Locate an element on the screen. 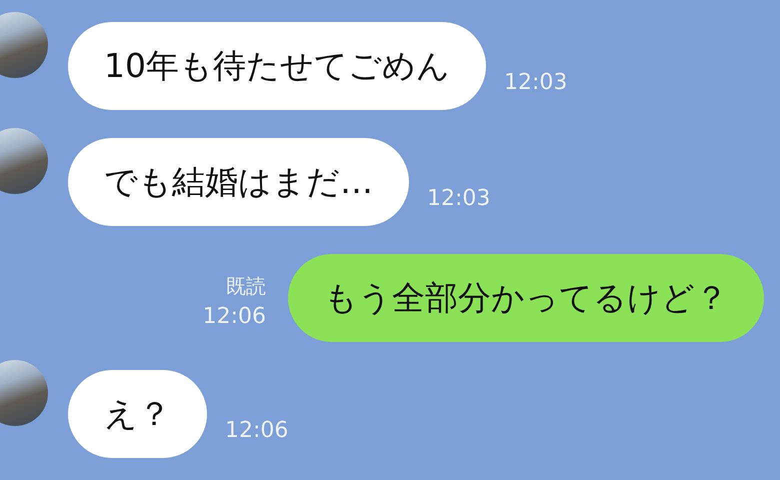  read-receipt: 既読 is located at coordinates (246, 286).